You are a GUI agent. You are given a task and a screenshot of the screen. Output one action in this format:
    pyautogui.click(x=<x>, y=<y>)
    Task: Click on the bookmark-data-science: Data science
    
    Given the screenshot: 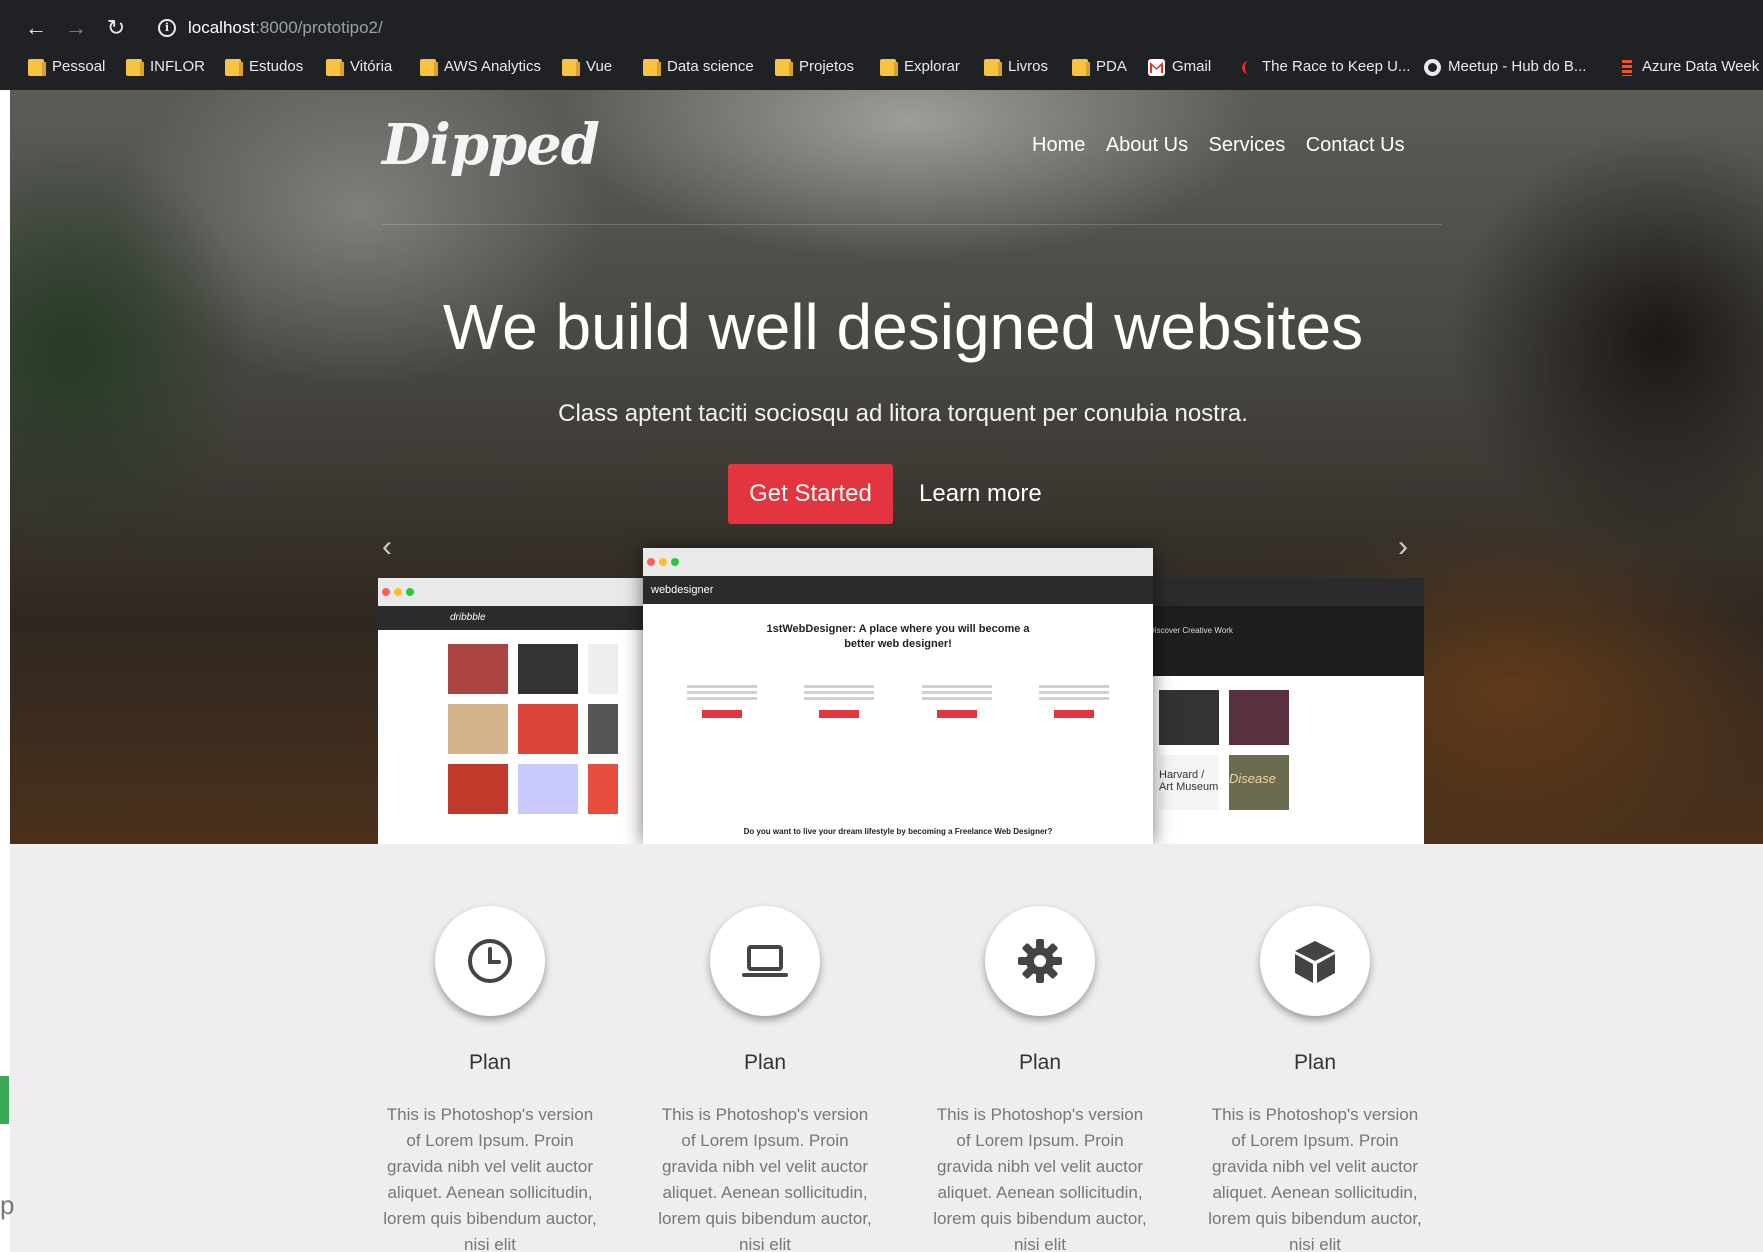 What is the action you would take?
    pyautogui.click(x=698, y=67)
    